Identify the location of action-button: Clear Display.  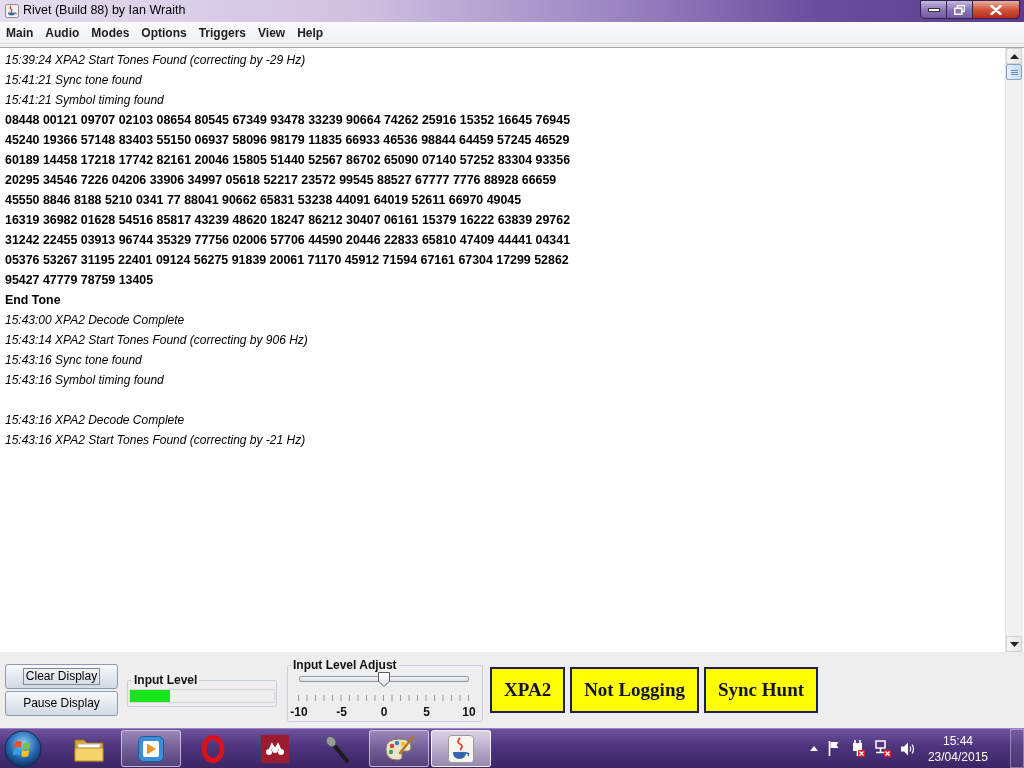
(61, 676).